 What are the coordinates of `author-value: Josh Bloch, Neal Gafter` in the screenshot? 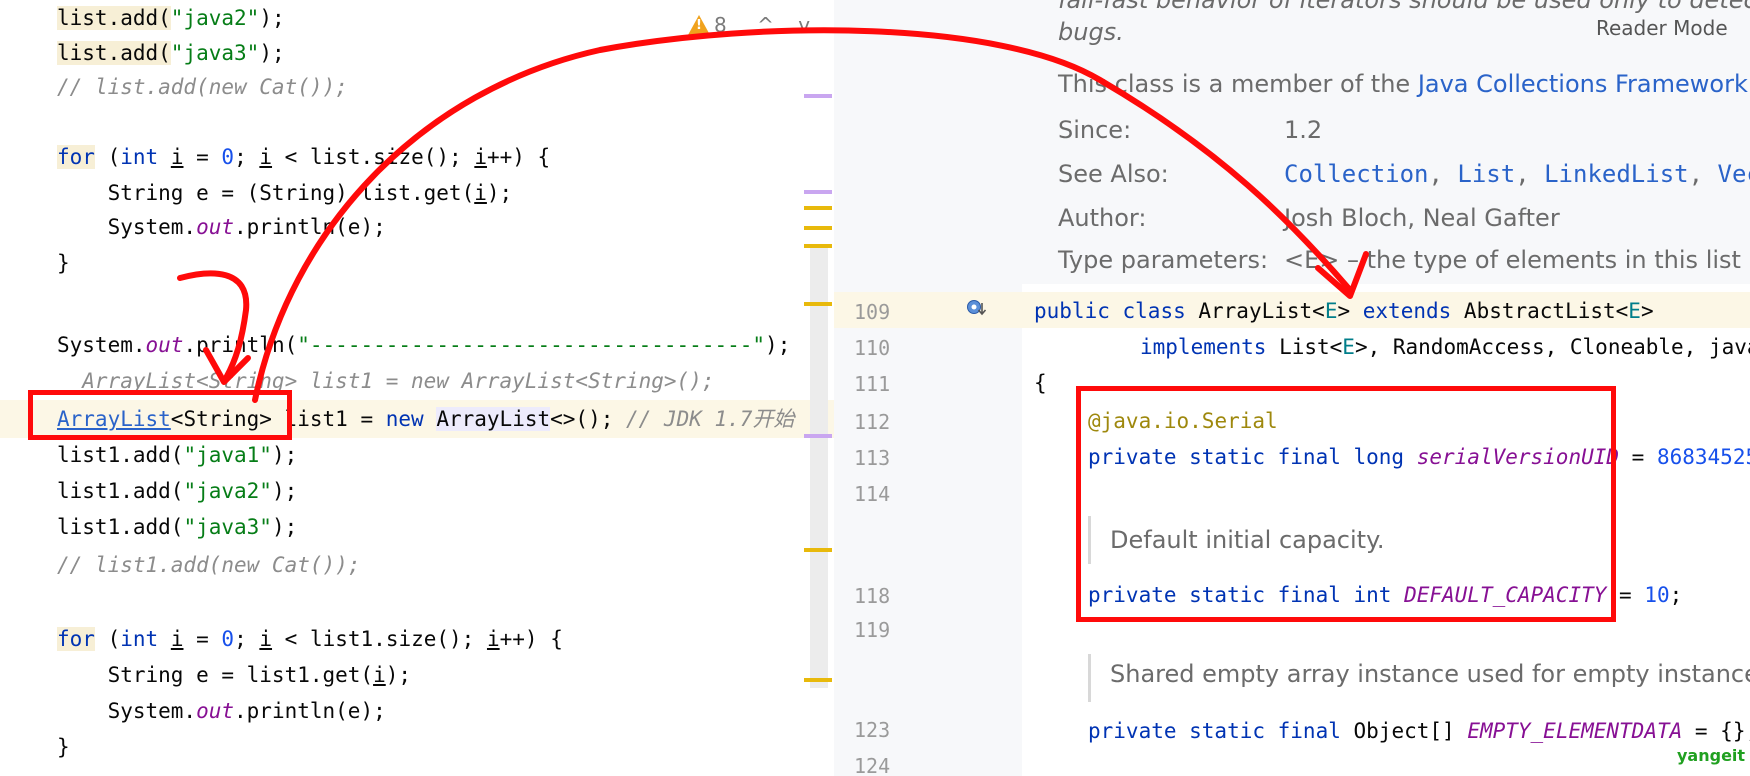 It's located at (1422, 218).